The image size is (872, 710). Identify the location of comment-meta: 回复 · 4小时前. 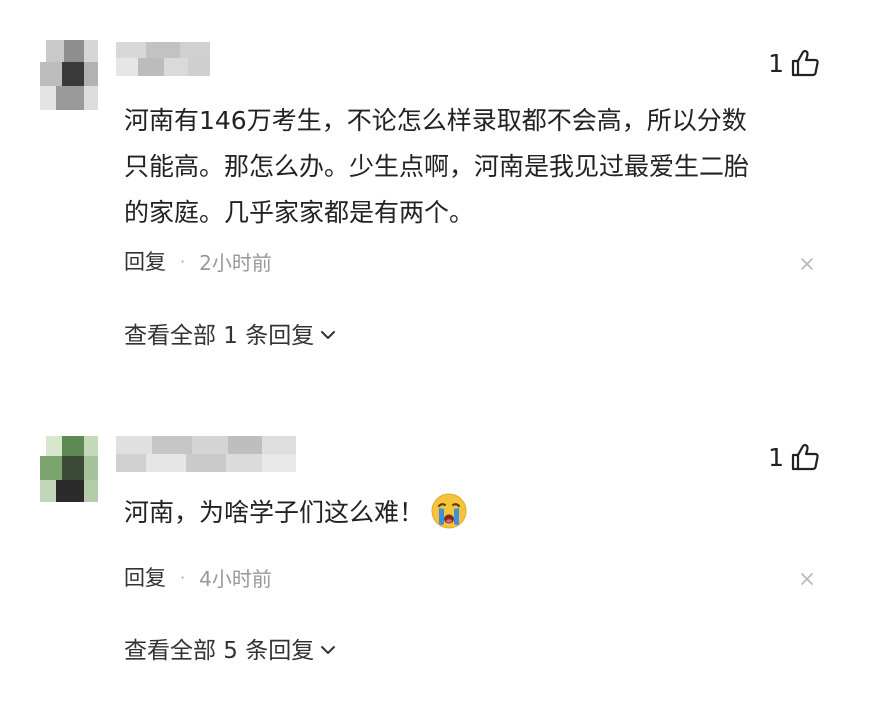
(198, 577).